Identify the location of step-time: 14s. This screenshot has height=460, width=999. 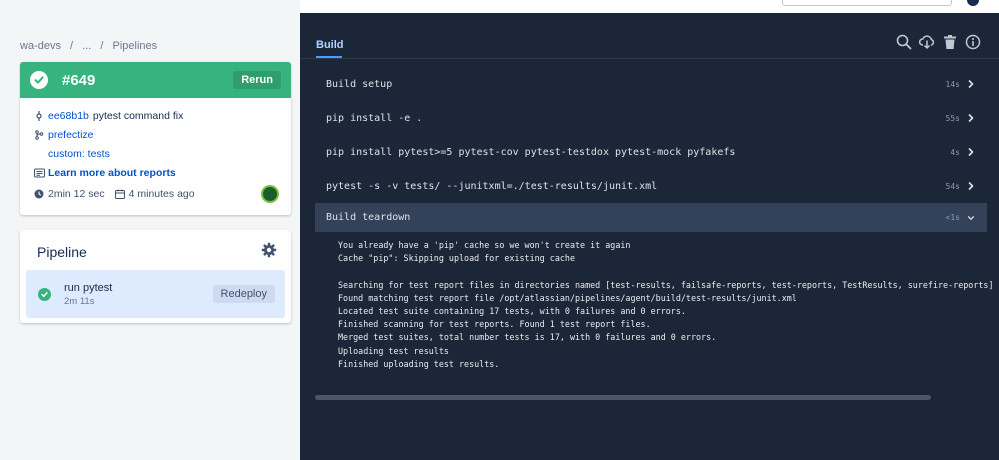
(952, 84).